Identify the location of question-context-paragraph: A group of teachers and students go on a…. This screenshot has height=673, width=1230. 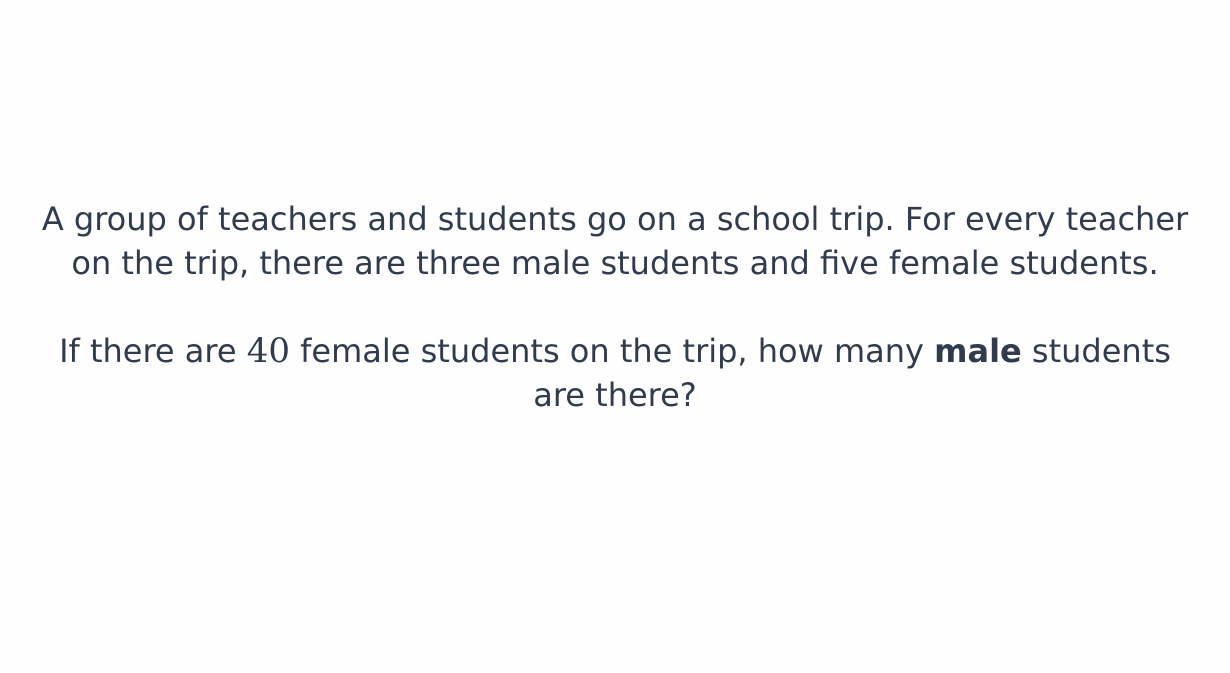
(615, 241).